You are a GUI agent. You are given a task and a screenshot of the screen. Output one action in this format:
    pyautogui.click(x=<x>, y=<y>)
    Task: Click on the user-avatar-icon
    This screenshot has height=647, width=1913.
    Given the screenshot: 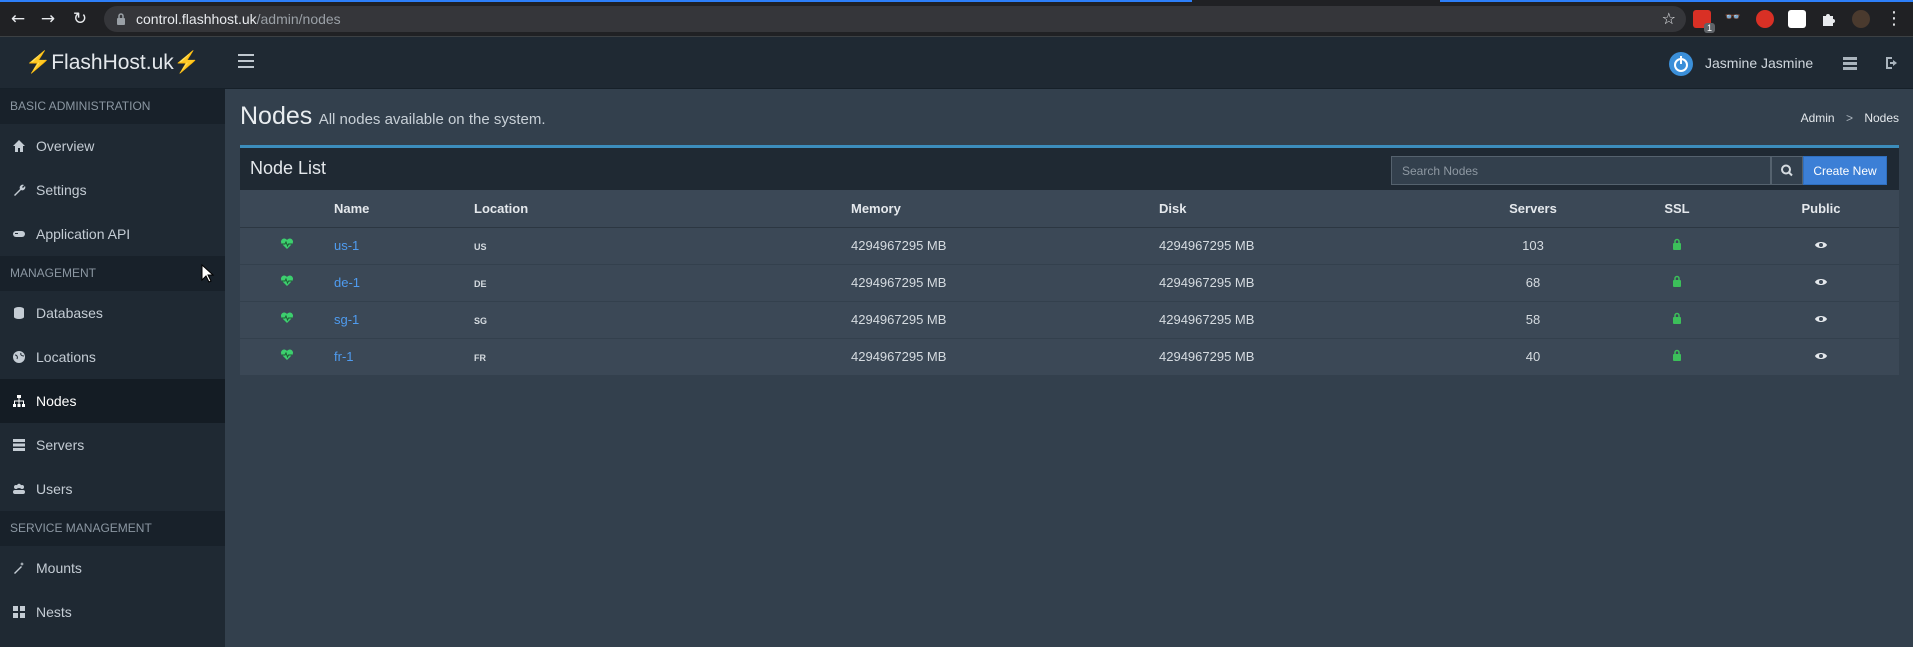 What is the action you would take?
    pyautogui.click(x=1681, y=64)
    